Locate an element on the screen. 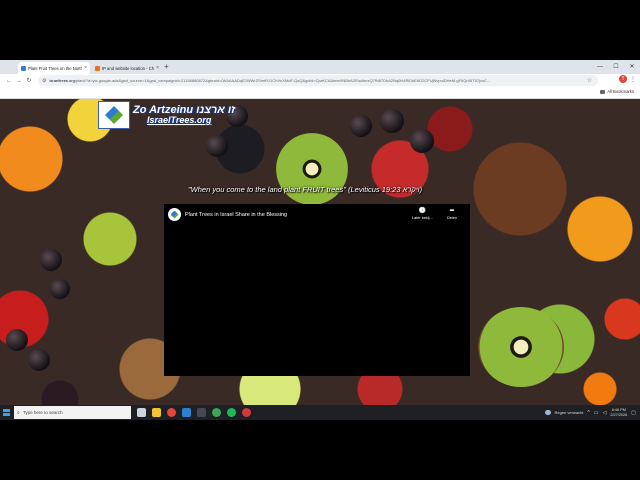 The image size is (640, 480). store-icon is located at coordinates (186, 412).